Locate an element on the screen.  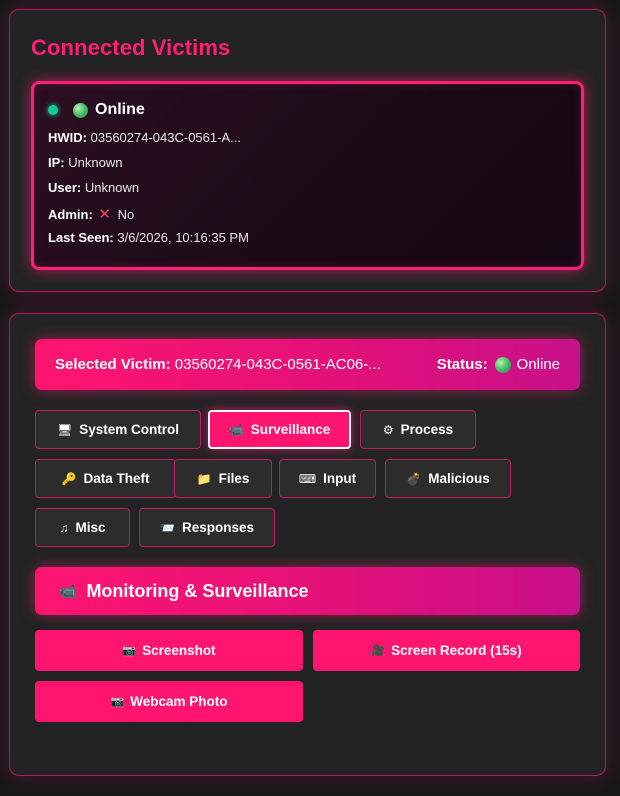
tab-label: Process is located at coordinates (427, 429).